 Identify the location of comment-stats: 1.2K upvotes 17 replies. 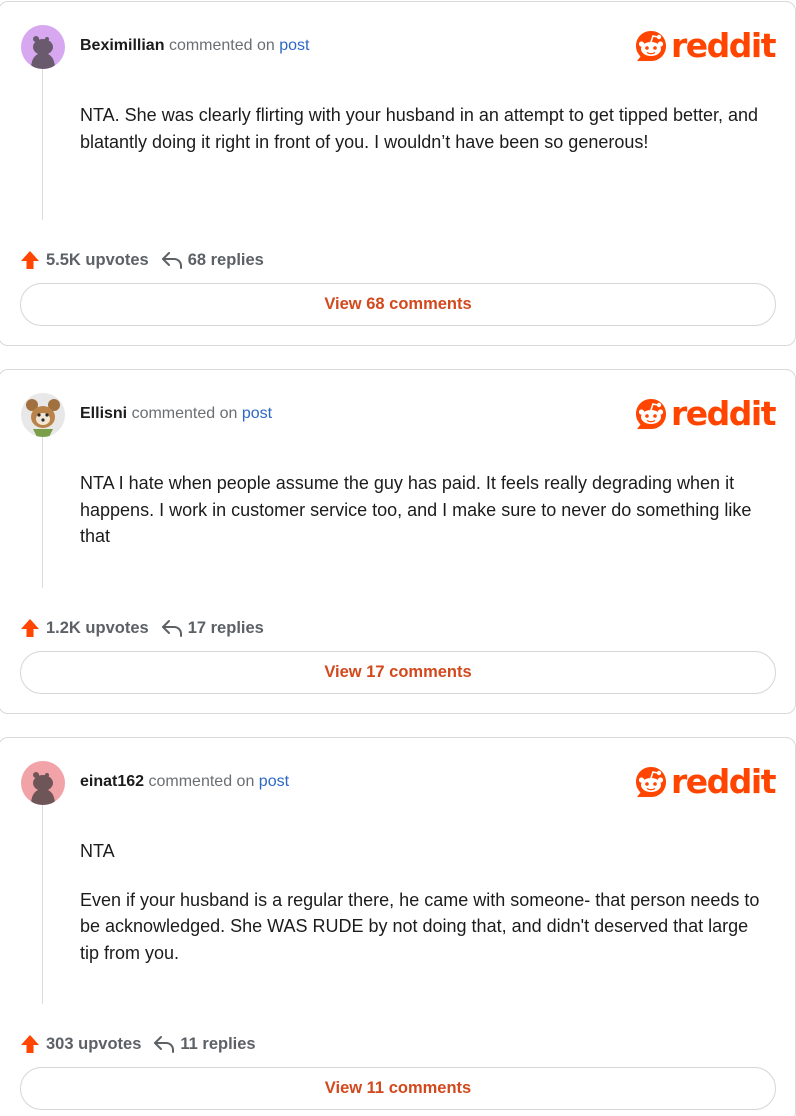
(142, 628).